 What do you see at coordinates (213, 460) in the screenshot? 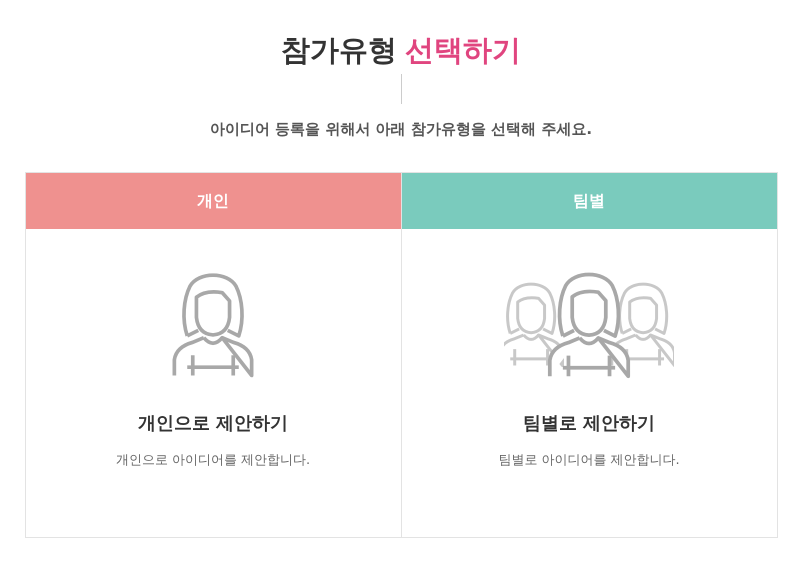
I see `option-description: 개인으로 아이디어를 제안합니다.` at bounding box center [213, 460].